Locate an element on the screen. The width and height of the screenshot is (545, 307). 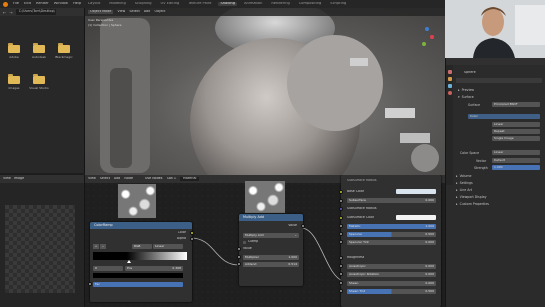
back-arrow-icon: ← is located at coordinates (4, 12).